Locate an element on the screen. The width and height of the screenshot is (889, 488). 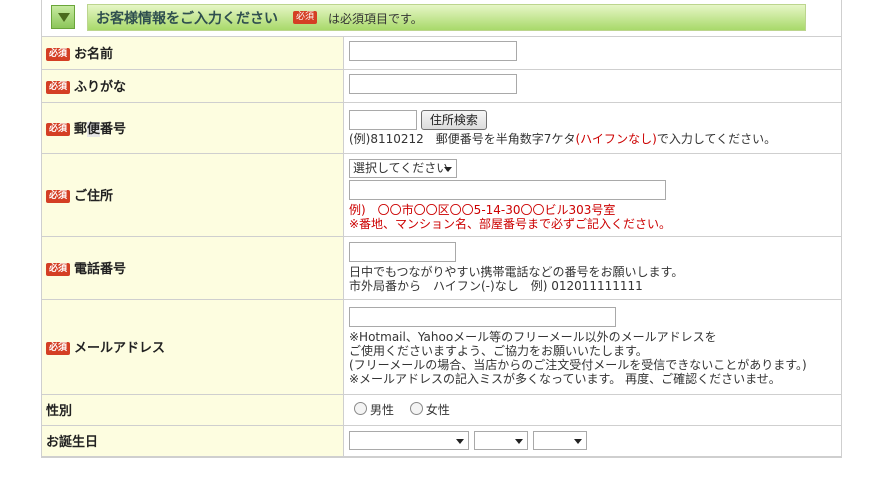
radio-female is located at coordinates (416, 408).